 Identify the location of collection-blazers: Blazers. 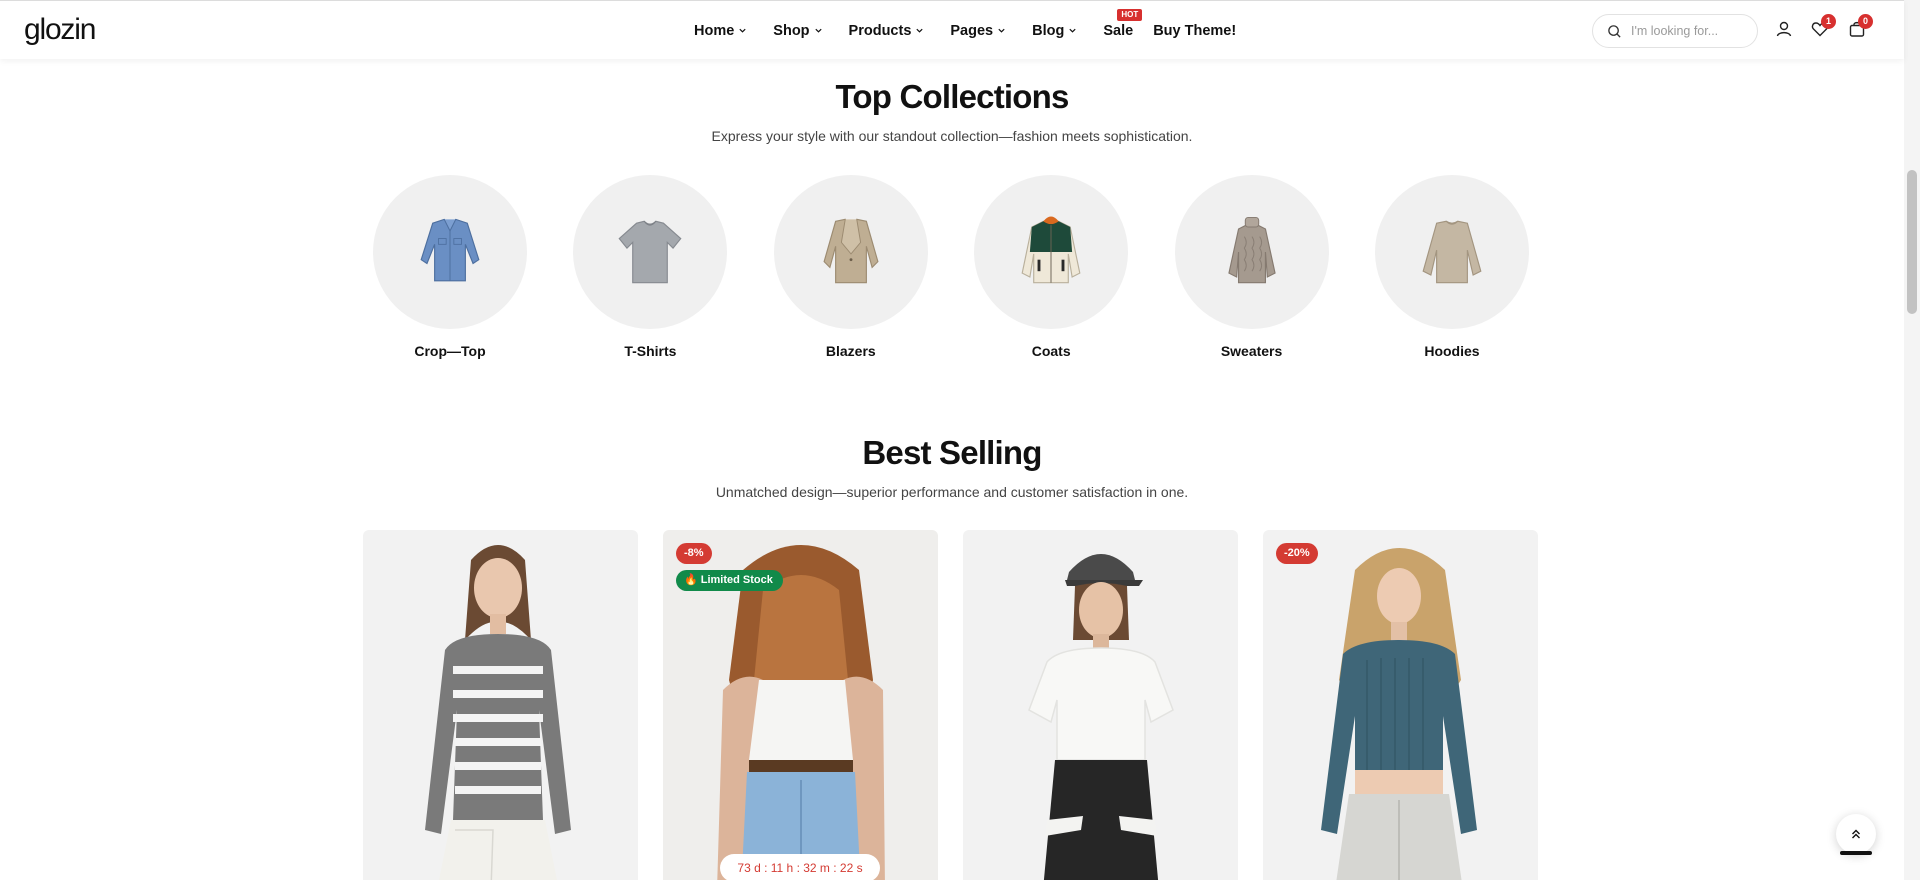
(850, 270).